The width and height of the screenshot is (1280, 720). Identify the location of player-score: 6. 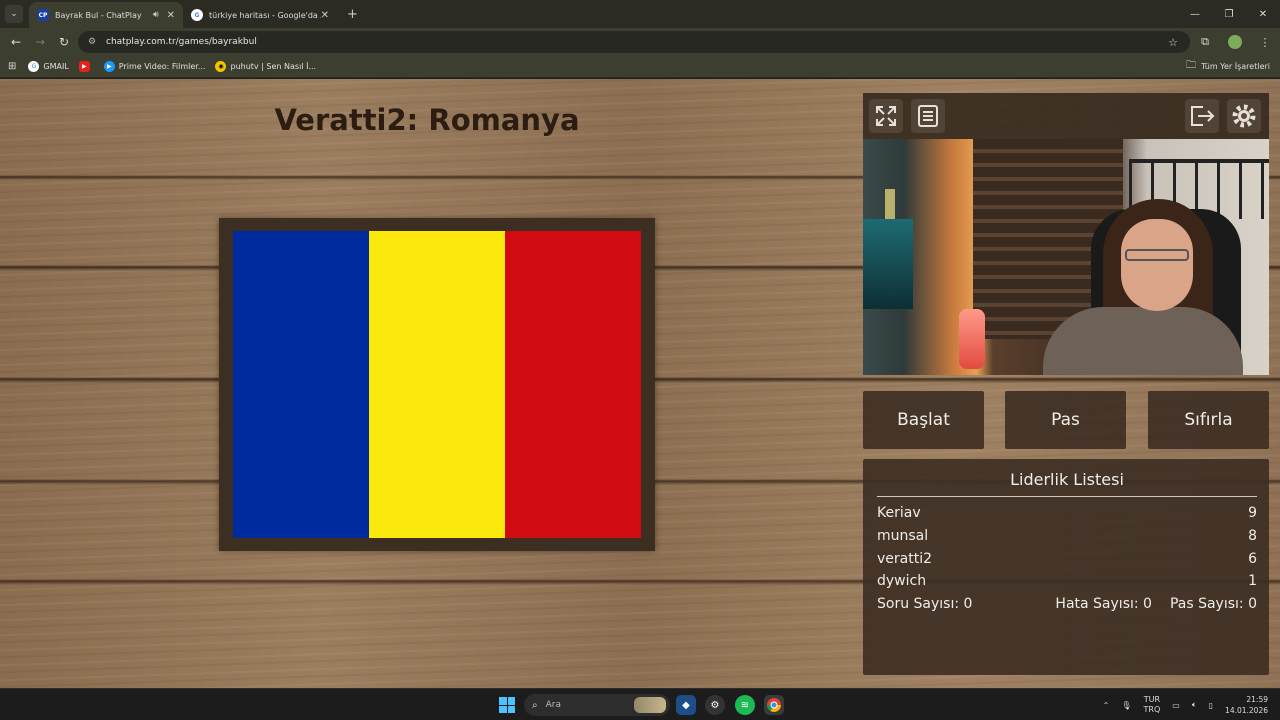
(1252, 559).